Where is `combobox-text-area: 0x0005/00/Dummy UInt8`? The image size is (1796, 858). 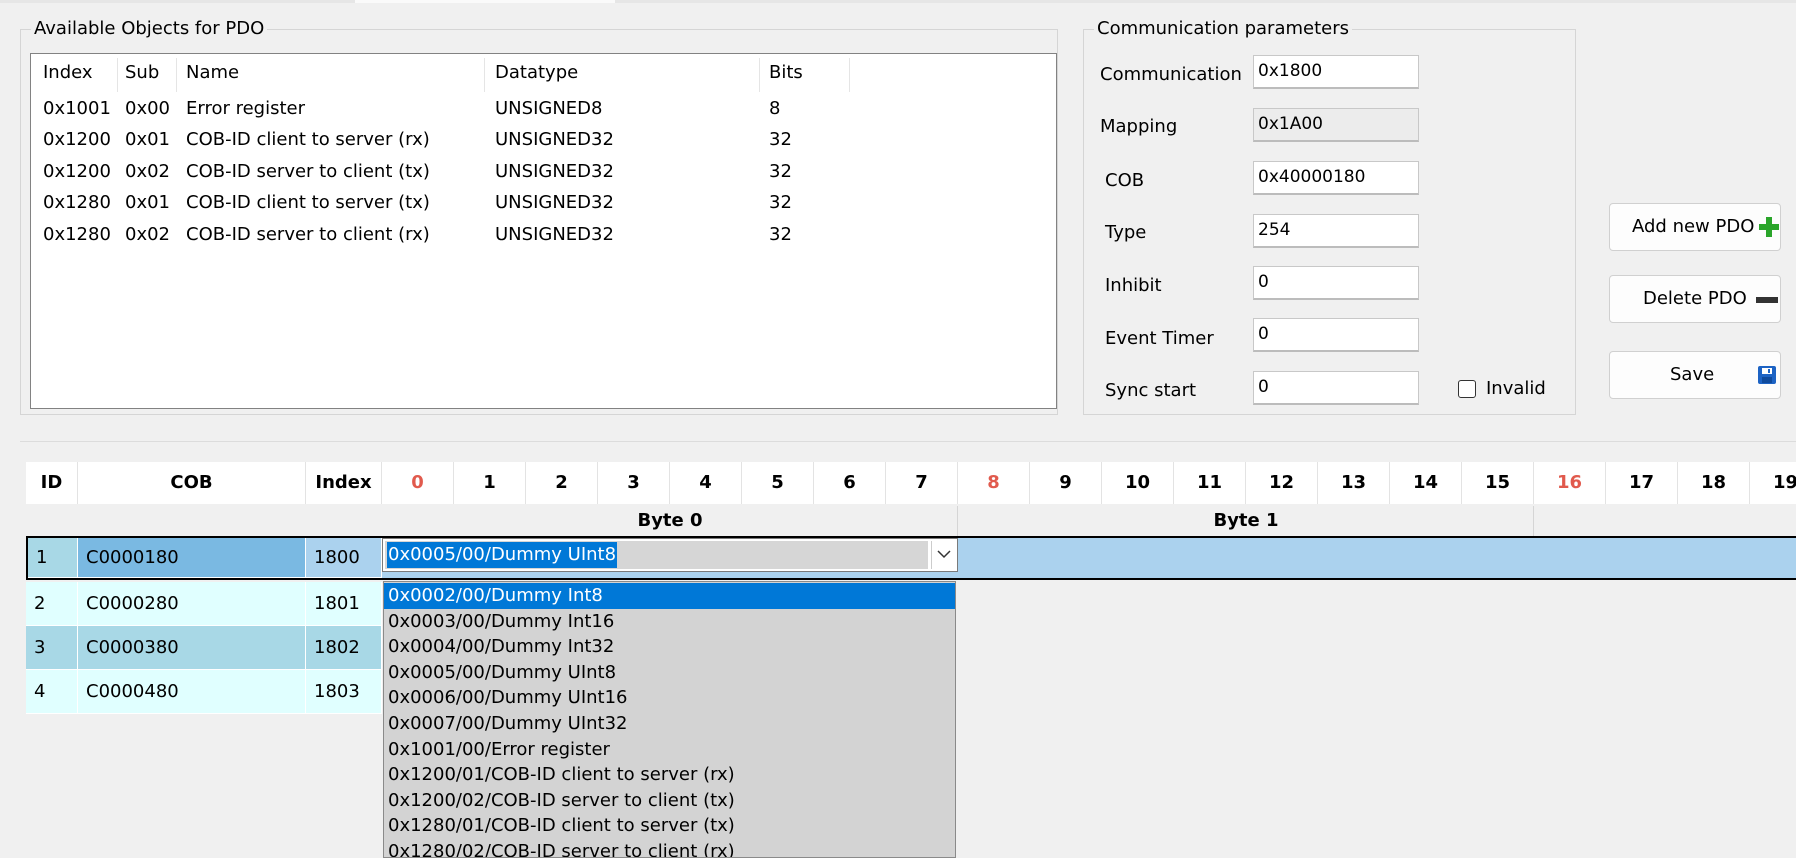
combobox-text-area: 0x0005/00/Dummy UInt8 is located at coordinates (656, 555).